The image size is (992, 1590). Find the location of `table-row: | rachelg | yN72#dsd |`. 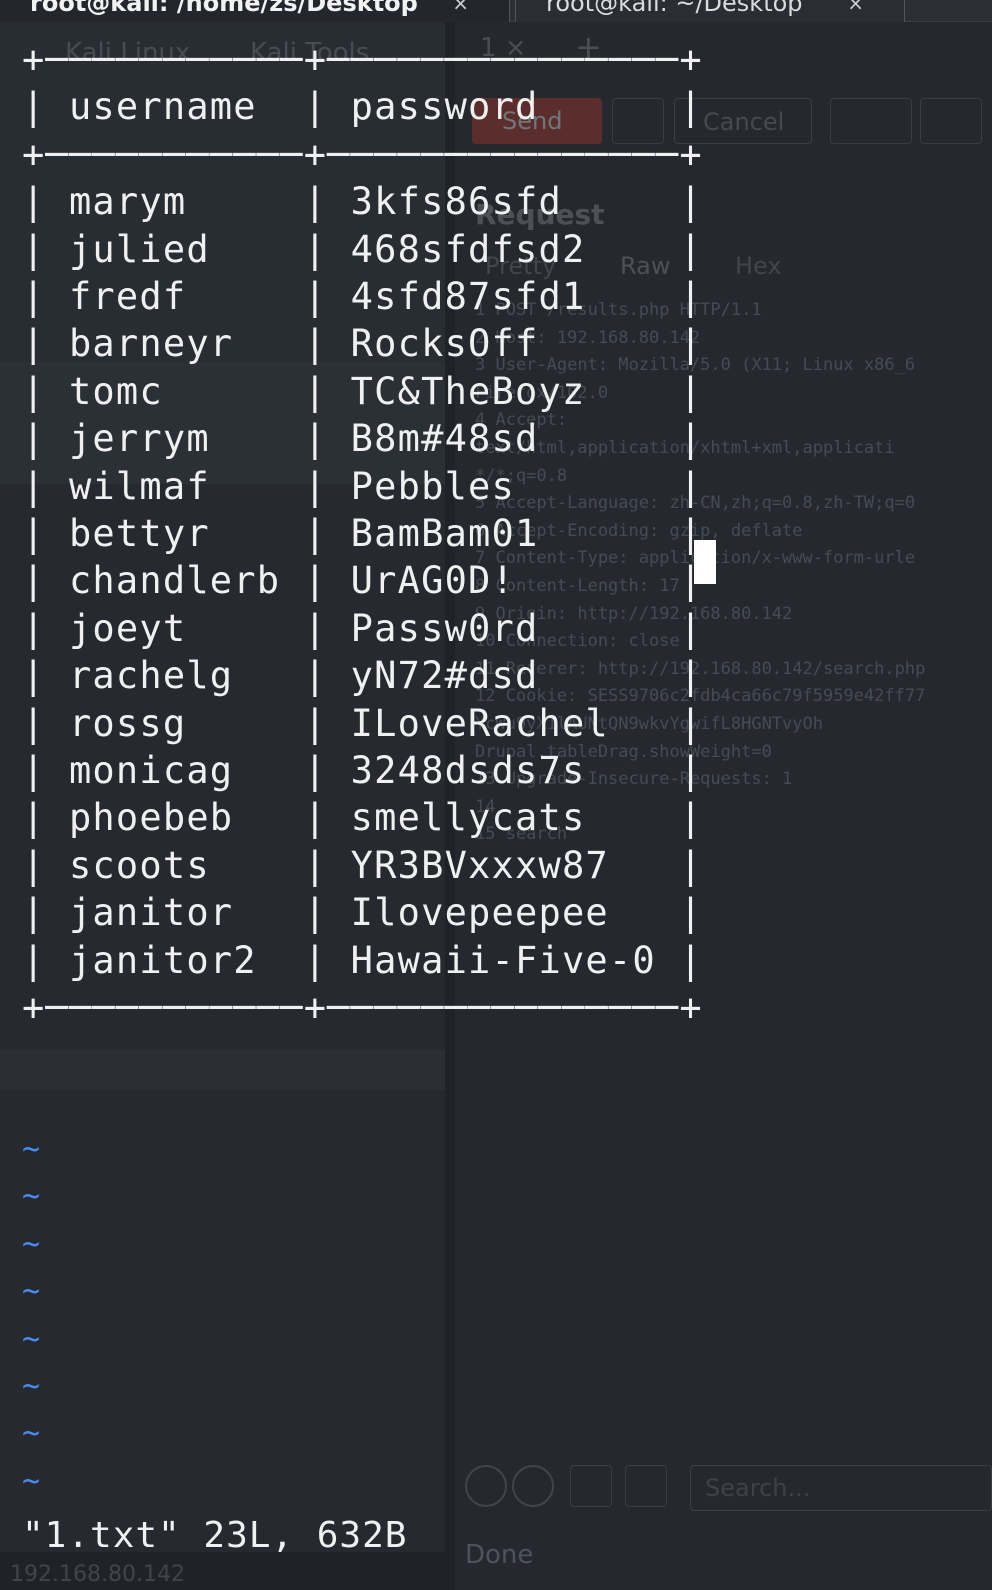

table-row: | rachelg | yN72#dsd | is located at coordinates (362, 676).